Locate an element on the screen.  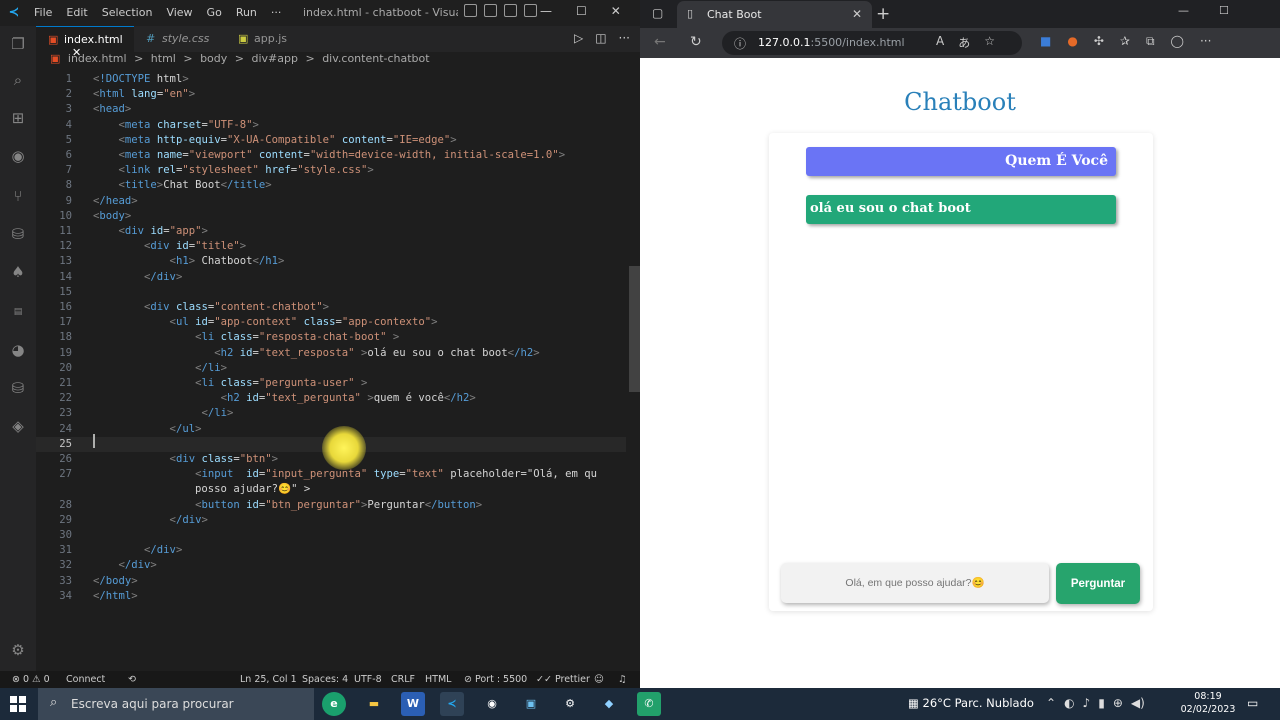
minimize-icon: — is located at coordinates (1183, 10).